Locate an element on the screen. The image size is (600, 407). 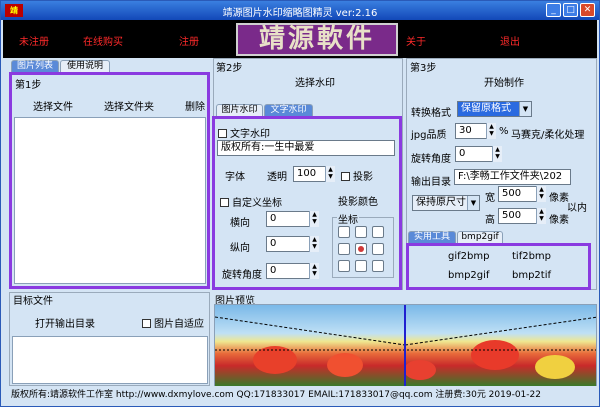
title-bar: 靖 靖源图片水印缩略图精灵 ver:2.16 _ □ ✕ is located at coordinates (300, 10).